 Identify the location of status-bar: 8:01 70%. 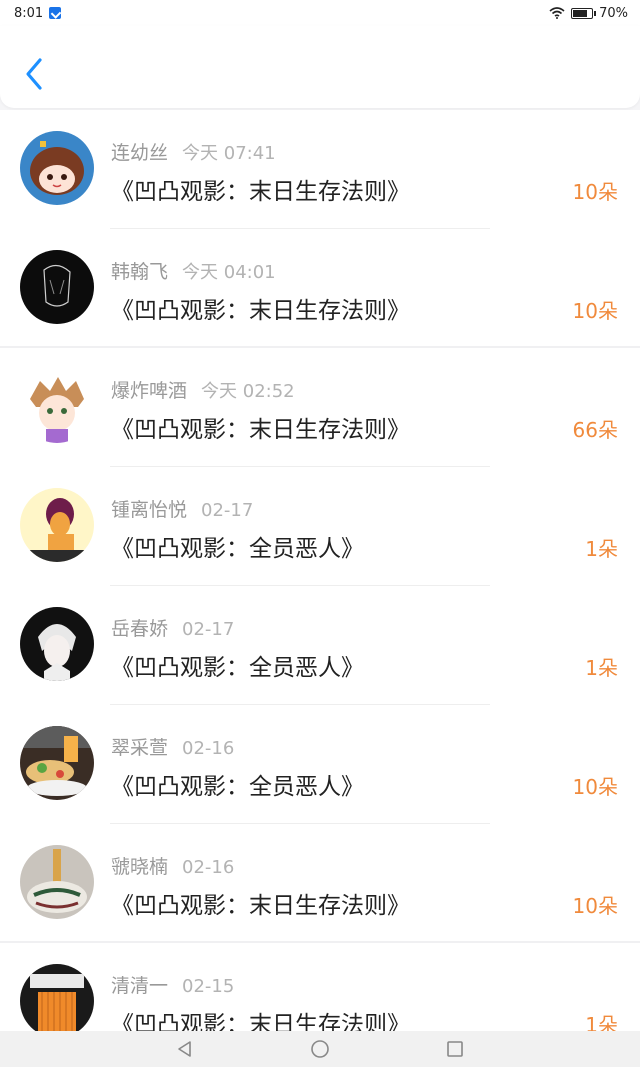
(320, 13).